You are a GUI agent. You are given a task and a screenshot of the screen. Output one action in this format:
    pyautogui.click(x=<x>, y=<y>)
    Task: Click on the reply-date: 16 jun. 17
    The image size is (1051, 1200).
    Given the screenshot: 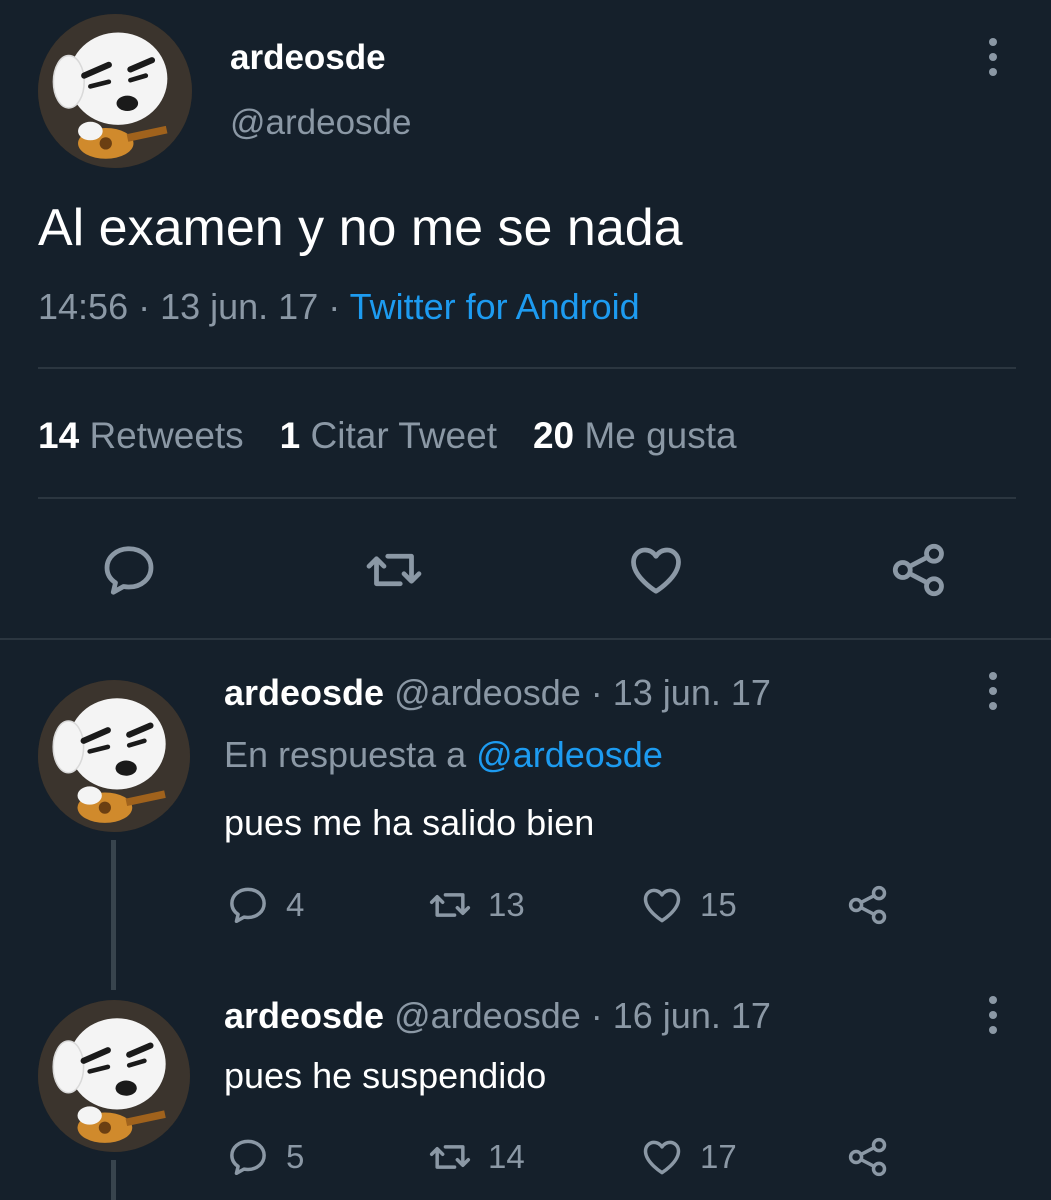 What is the action you would take?
    pyautogui.click(x=692, y=1015)
    